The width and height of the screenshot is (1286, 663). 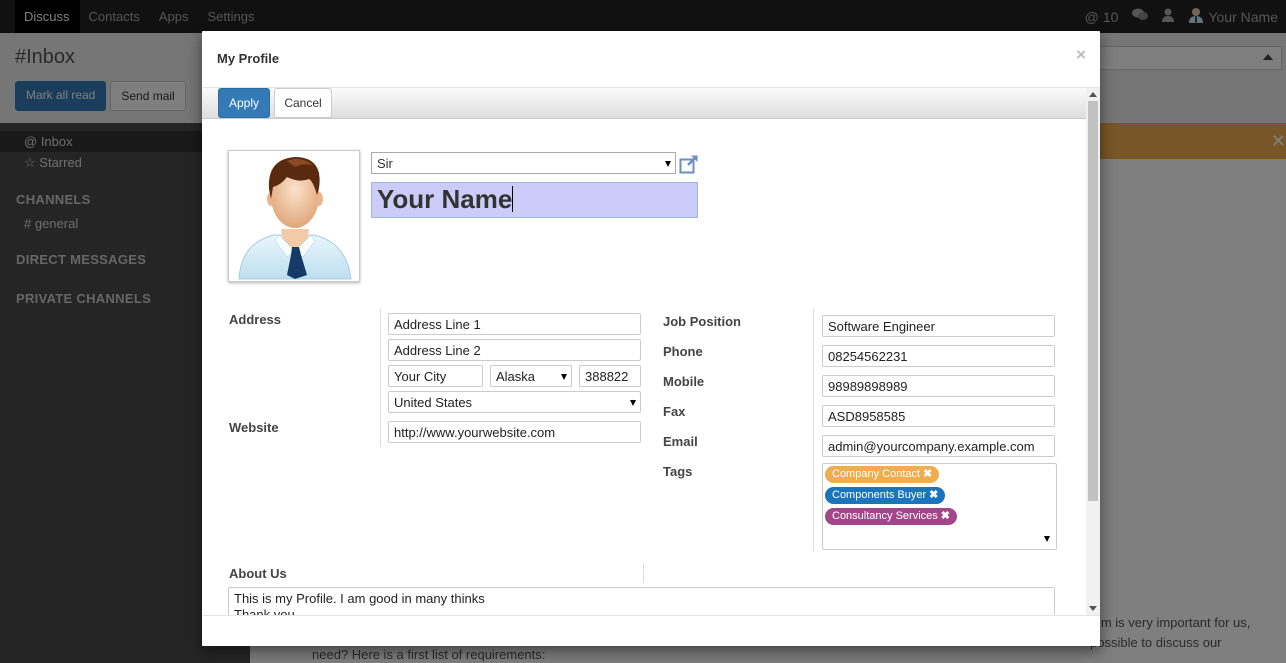 What do you see at coordinates (678, 471) in the screenshot?
I see `tags-label: Tags` at bounding box center [678, 471].